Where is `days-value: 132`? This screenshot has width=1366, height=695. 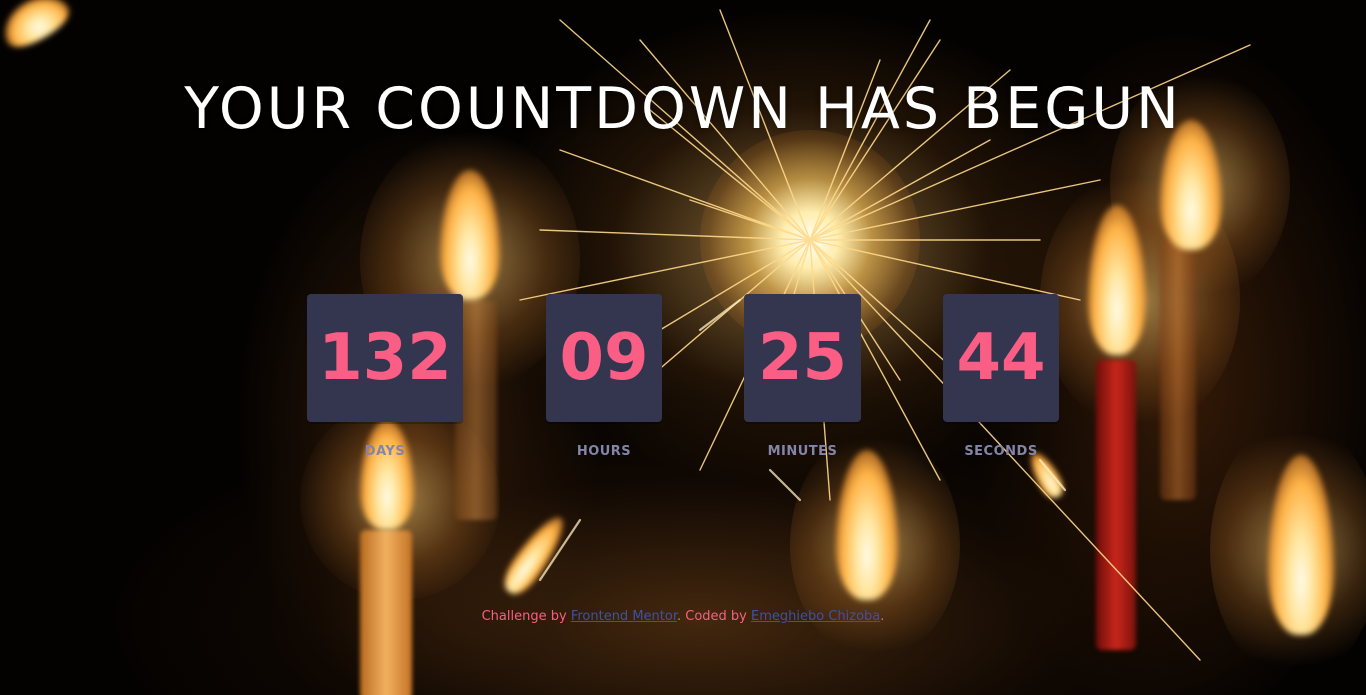
days-value: 132 is located at coordinates (385, 358).